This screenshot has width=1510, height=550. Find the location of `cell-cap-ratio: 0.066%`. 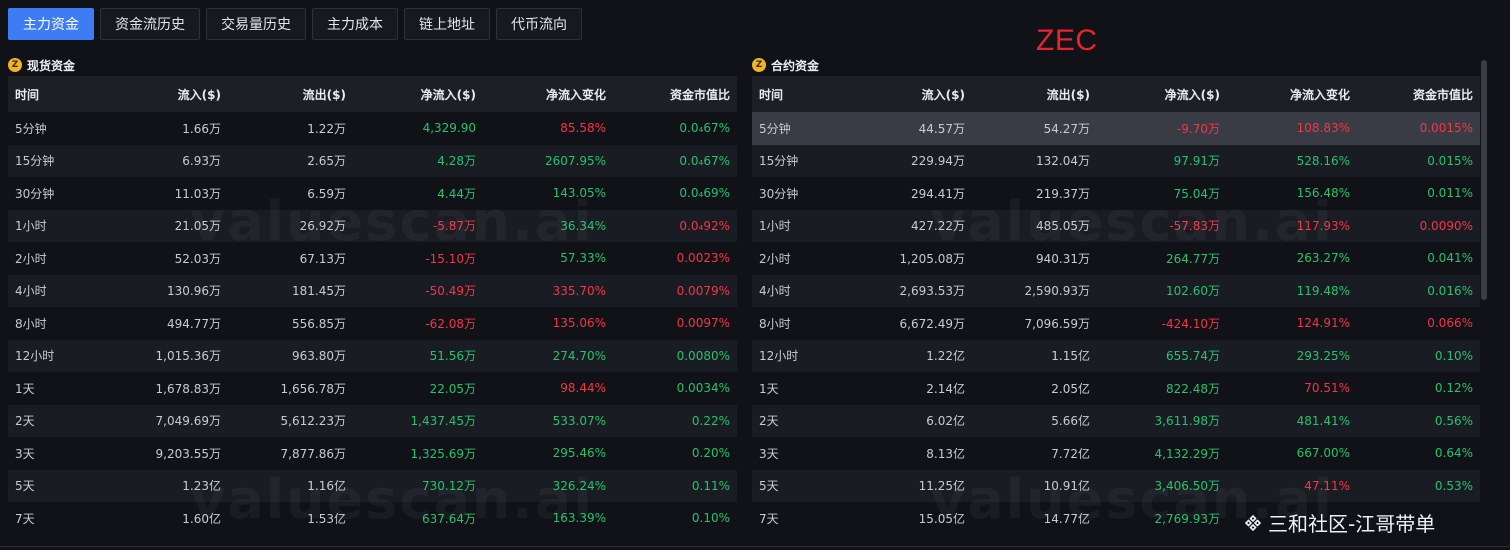

cell-cap-ratio: 0.066% is located at coordinates (1450, 323).